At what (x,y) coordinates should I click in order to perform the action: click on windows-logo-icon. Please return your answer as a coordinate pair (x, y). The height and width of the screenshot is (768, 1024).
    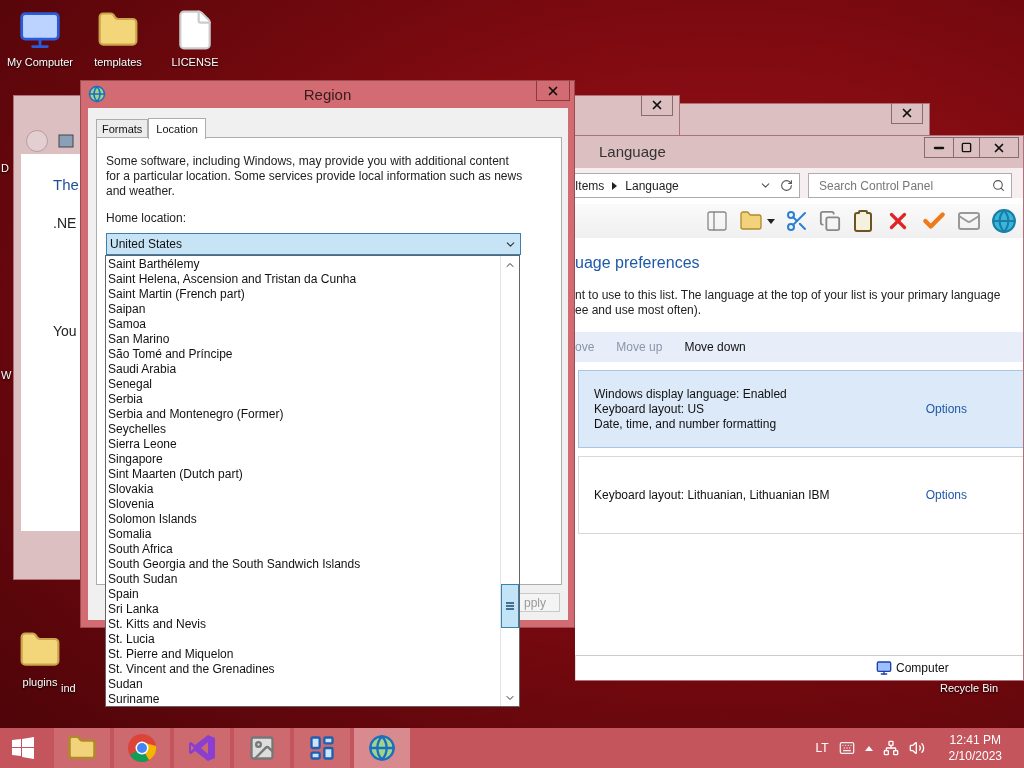
    Looking at the image, I should click on (23, 748).